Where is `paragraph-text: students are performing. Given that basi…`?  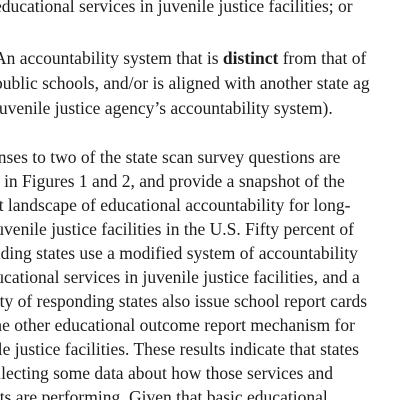 paragraph-text: students are performing. Given that basi… is located at coordinates (164, 393).